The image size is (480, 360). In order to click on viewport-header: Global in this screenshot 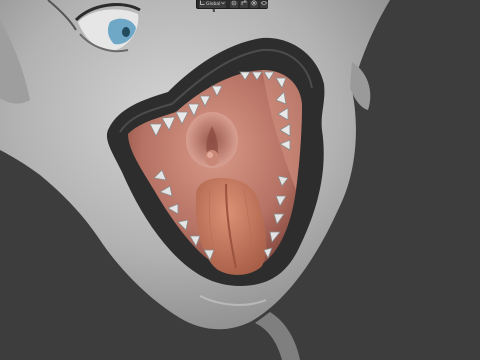, I will do `click(232, 4)`.